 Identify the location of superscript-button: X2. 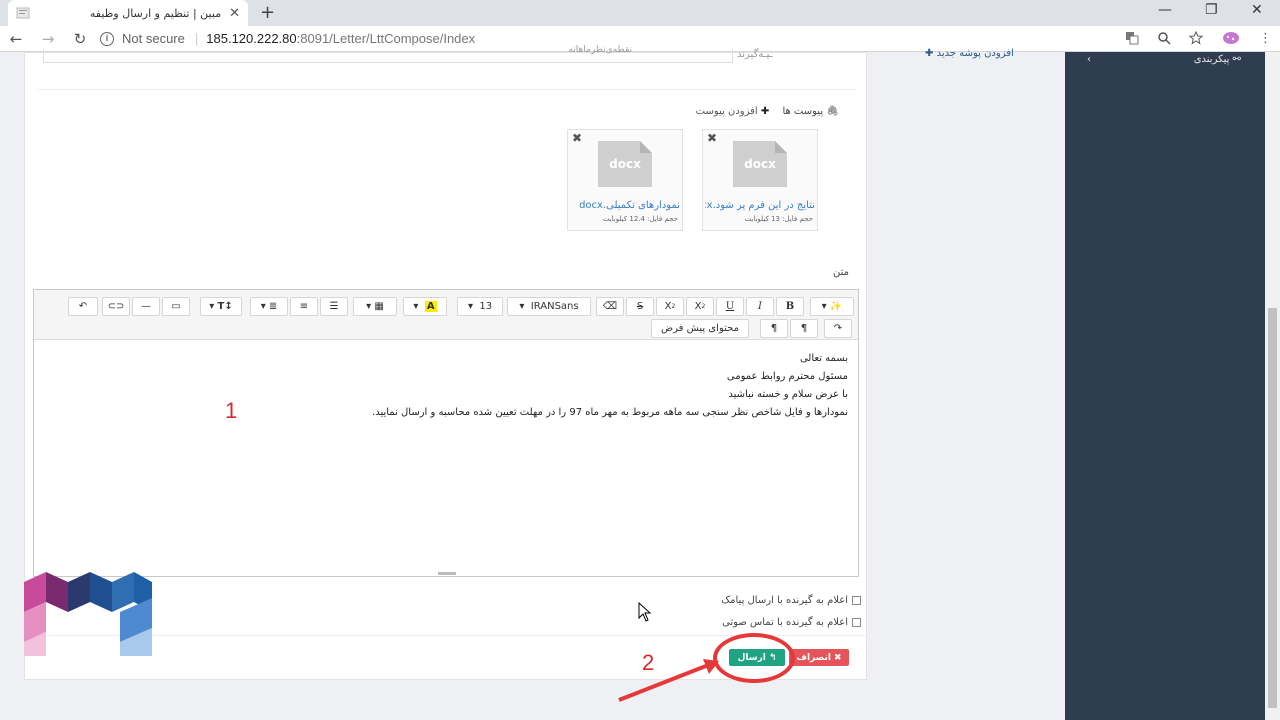
(700, 306).